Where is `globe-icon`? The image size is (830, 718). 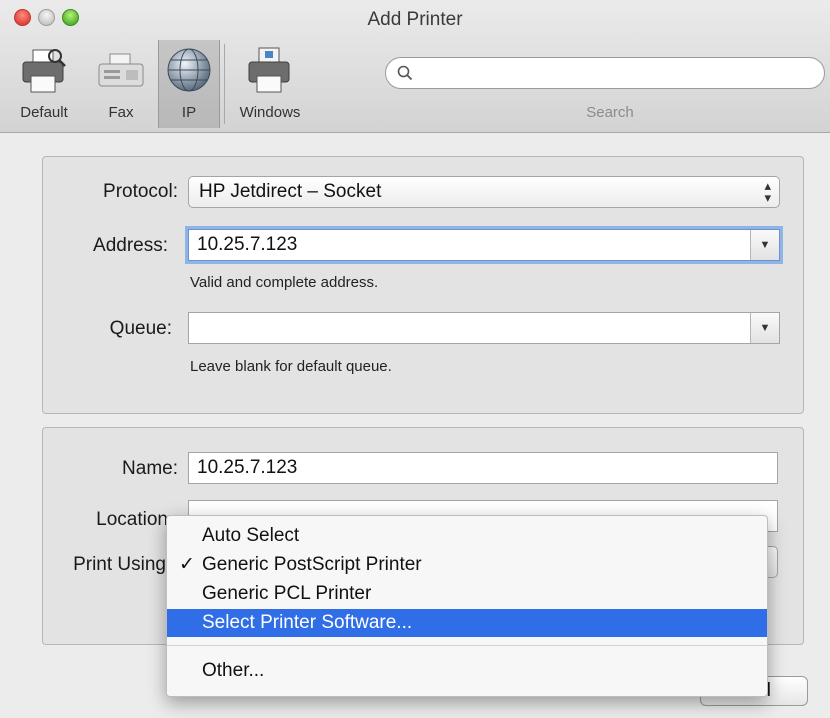
globe-icon is located at coordinates (189, 72).